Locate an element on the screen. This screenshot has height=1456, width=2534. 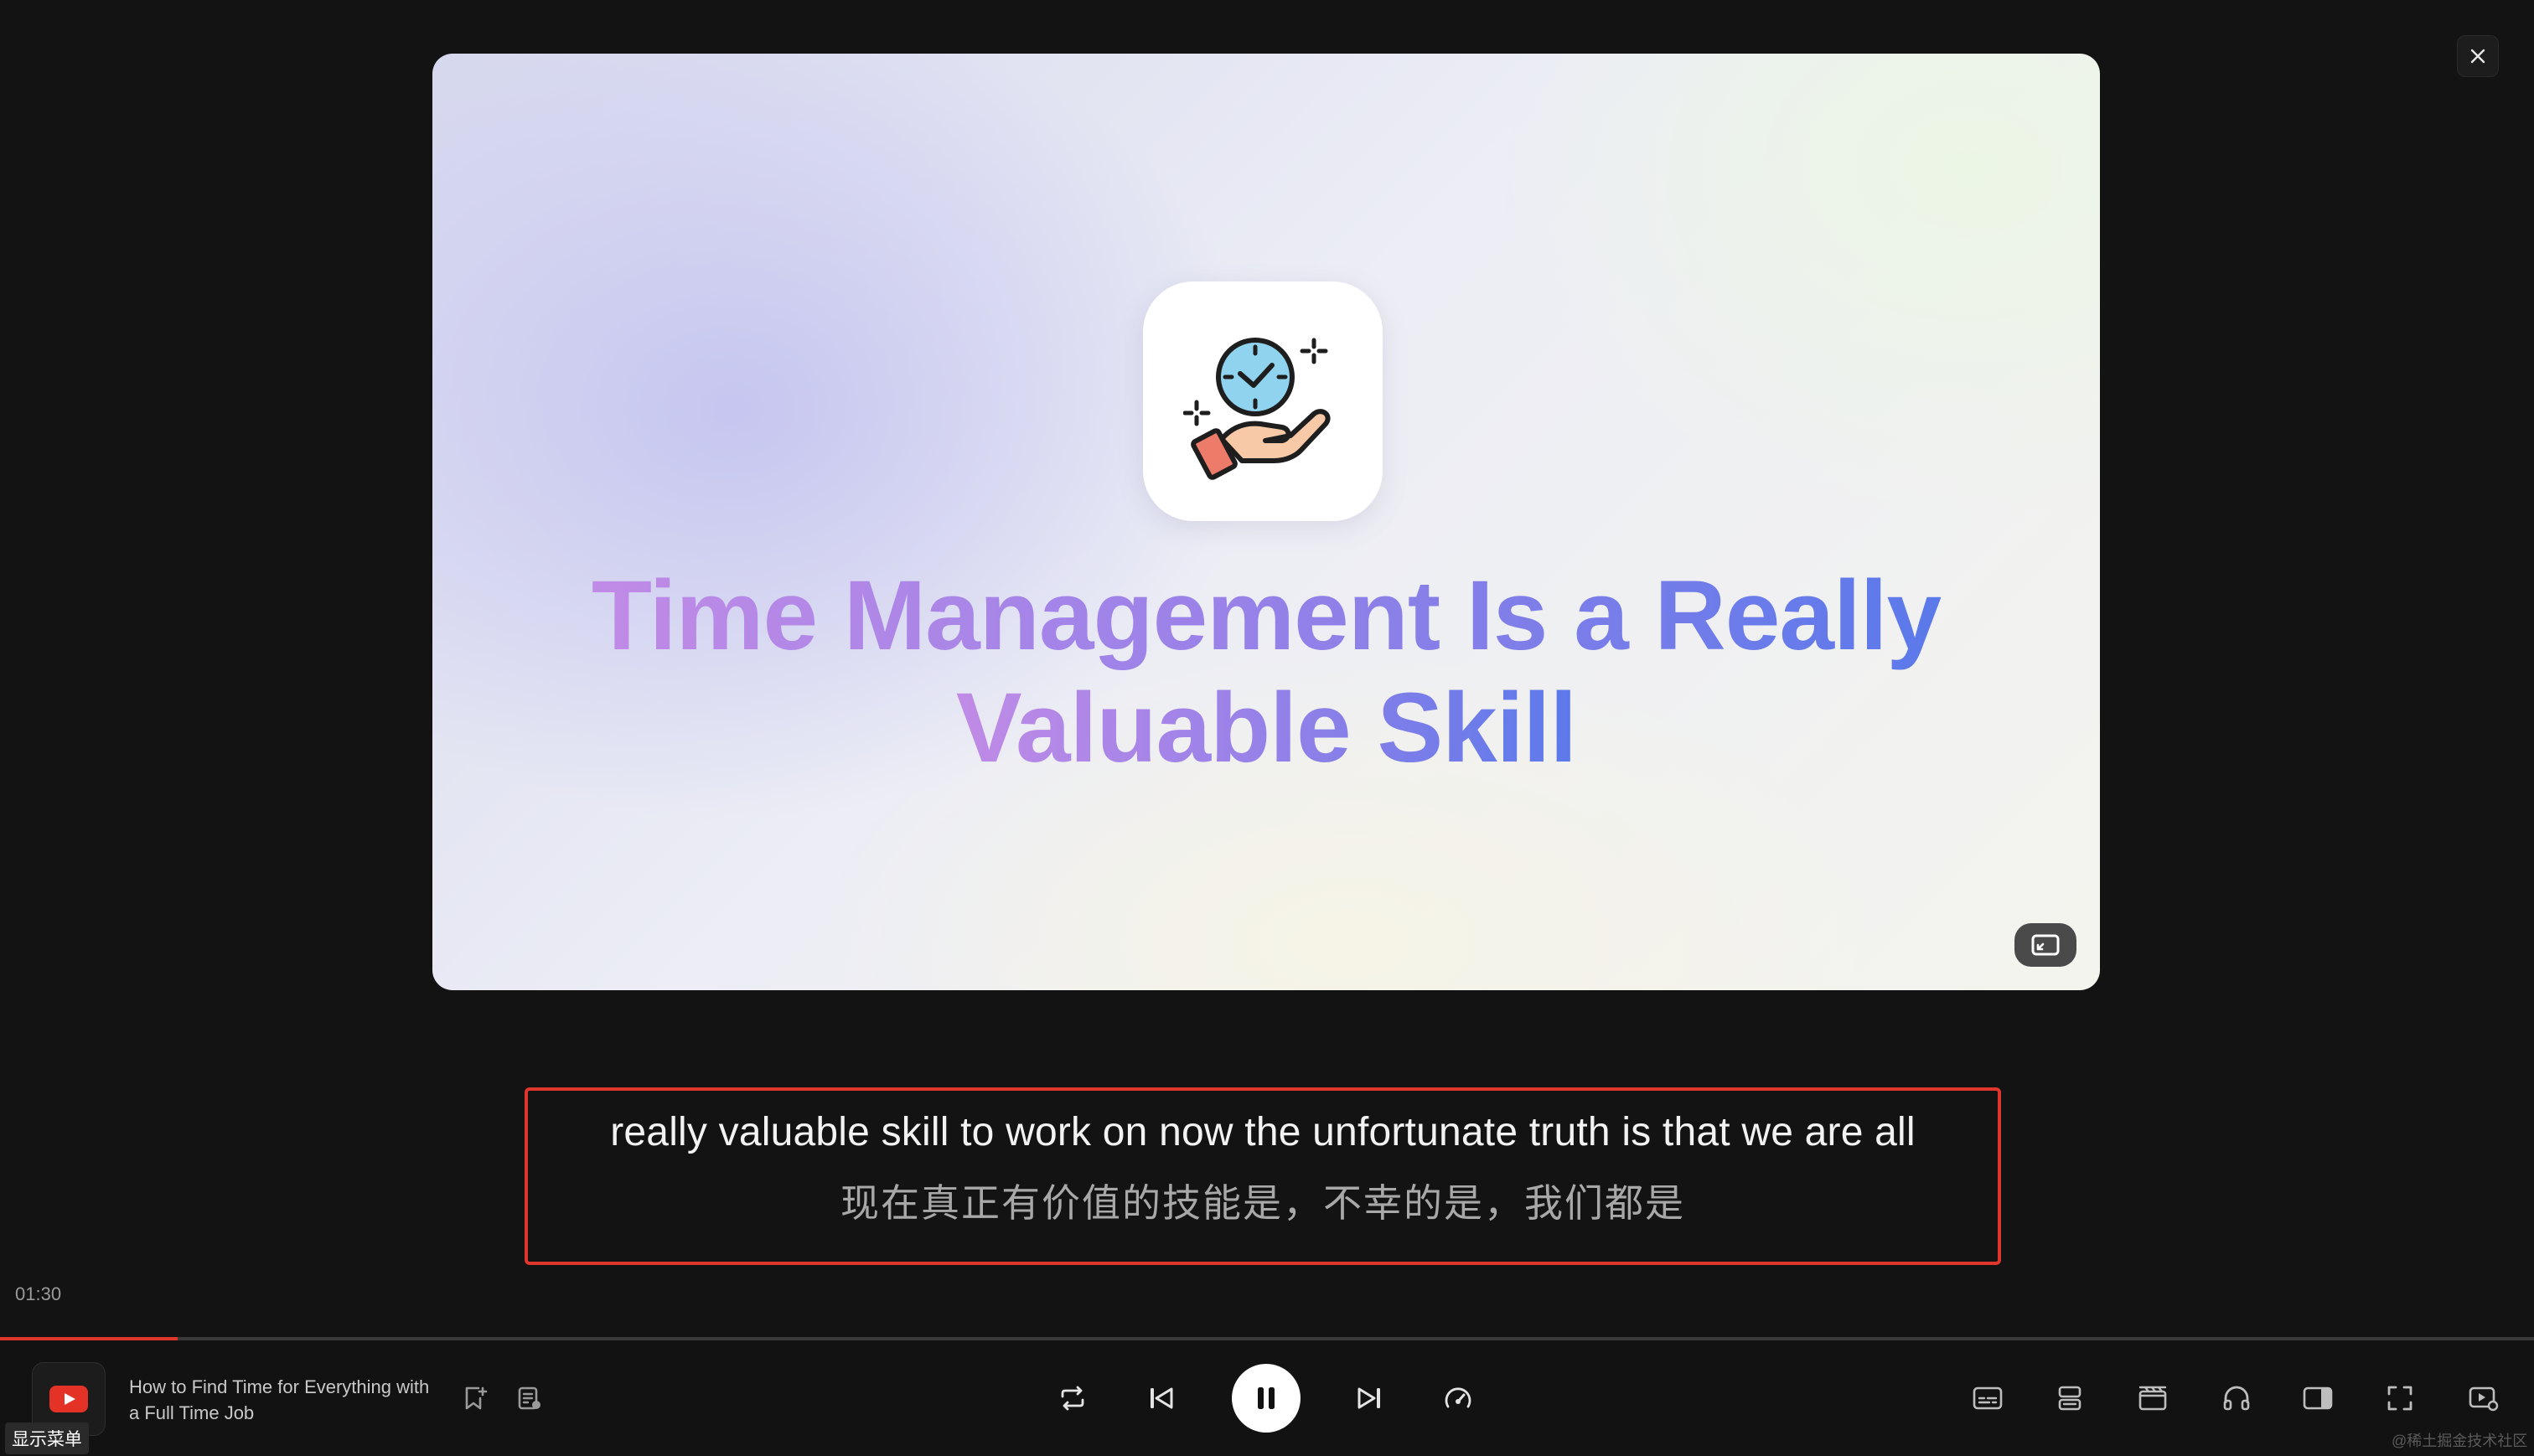
expand-frame-icon is located at coordinates (2045, 945).